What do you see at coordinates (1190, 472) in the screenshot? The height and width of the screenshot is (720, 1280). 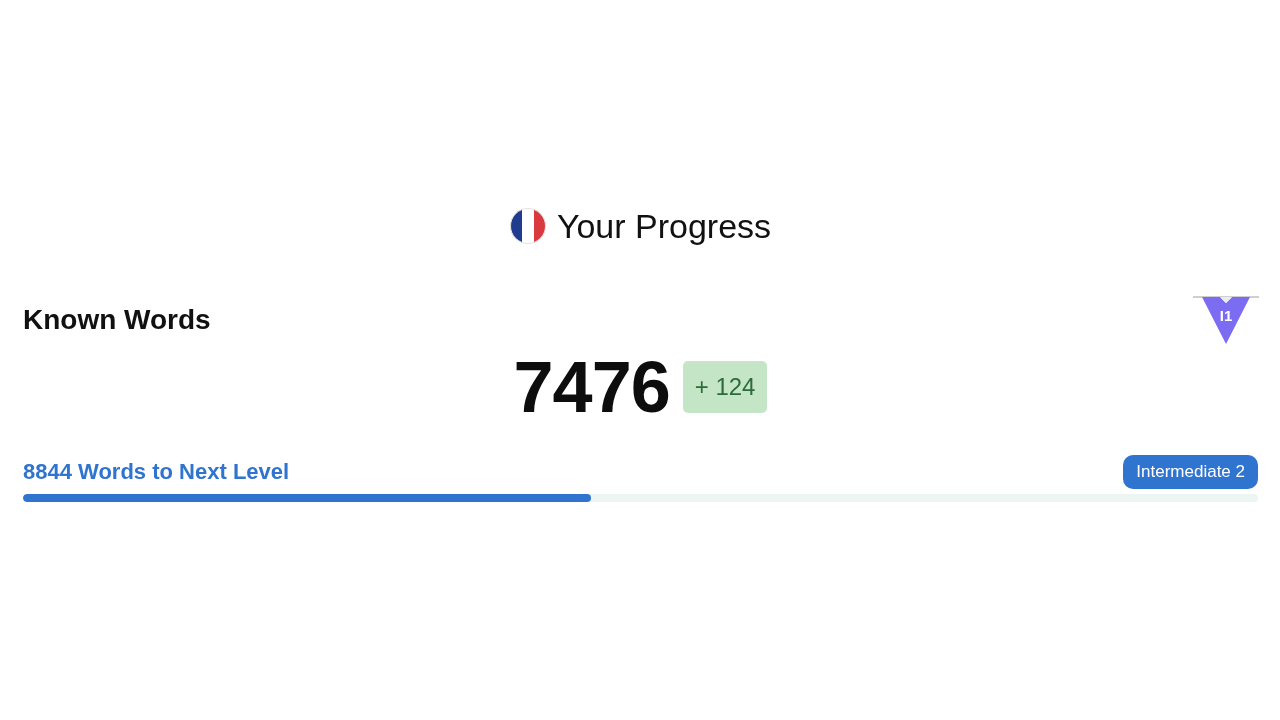 I see `level-pill: Intermediate 2` at bounding box center [1190, 472].